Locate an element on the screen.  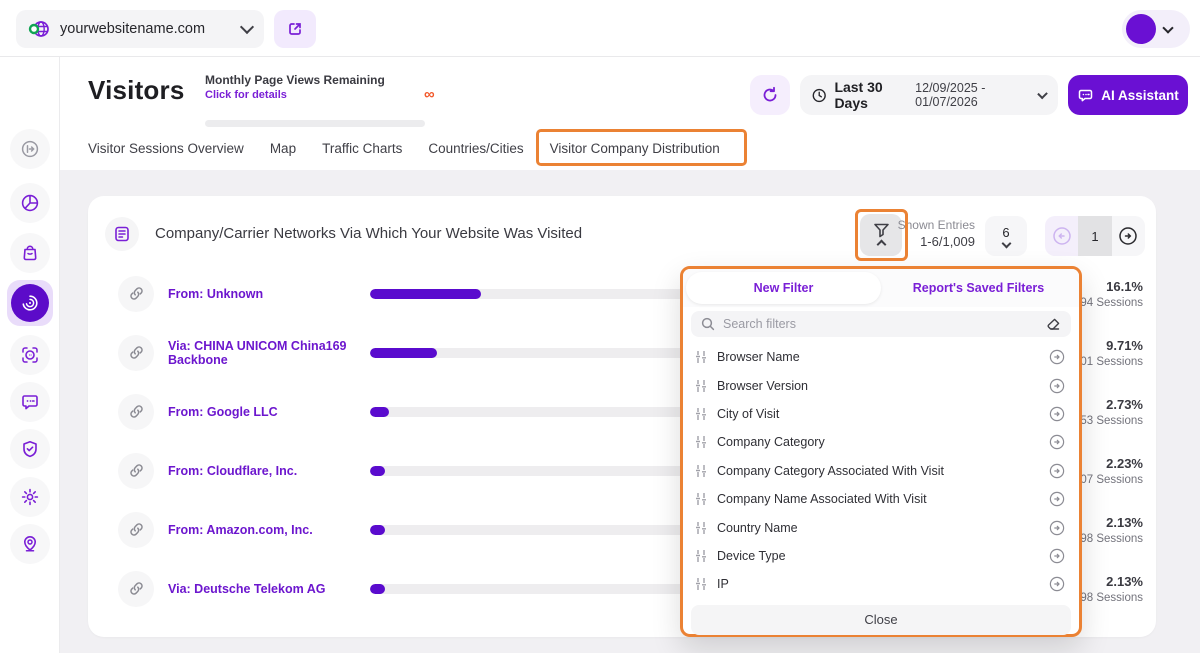
eraser-icon is located at coordinates (1053, 324).